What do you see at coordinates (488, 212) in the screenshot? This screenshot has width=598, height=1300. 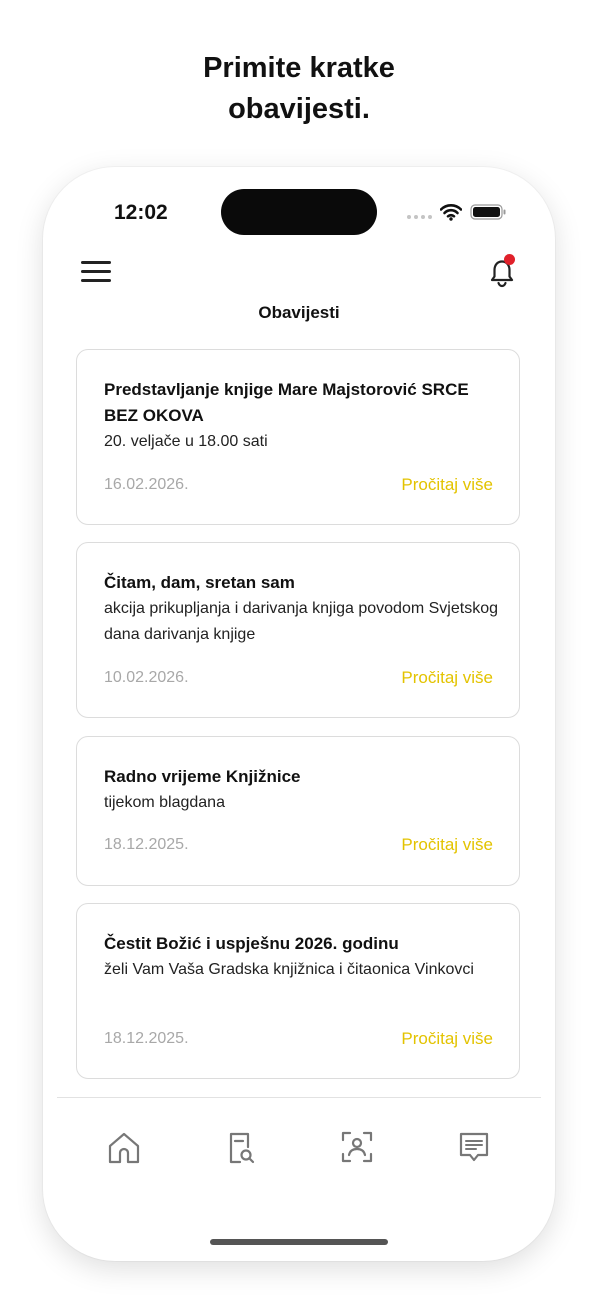 I see `battery-icon` at bounding box center [488, 212].